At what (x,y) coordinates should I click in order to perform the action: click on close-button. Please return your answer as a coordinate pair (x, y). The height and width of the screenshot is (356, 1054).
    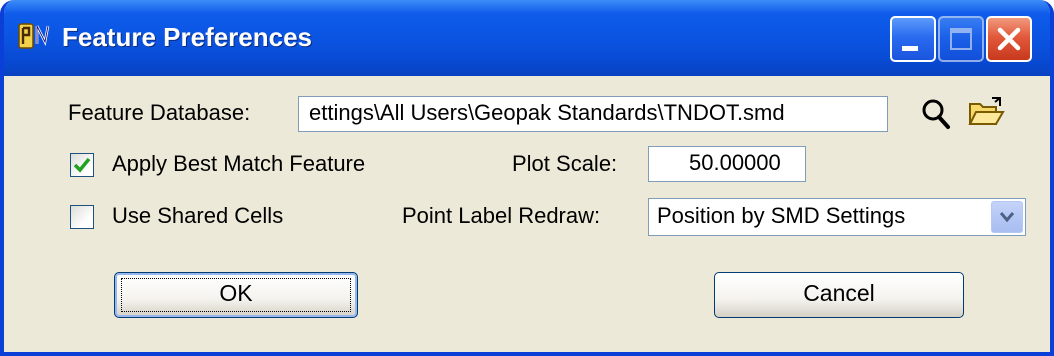
    Looking at the image, I should click on (1009, 39).